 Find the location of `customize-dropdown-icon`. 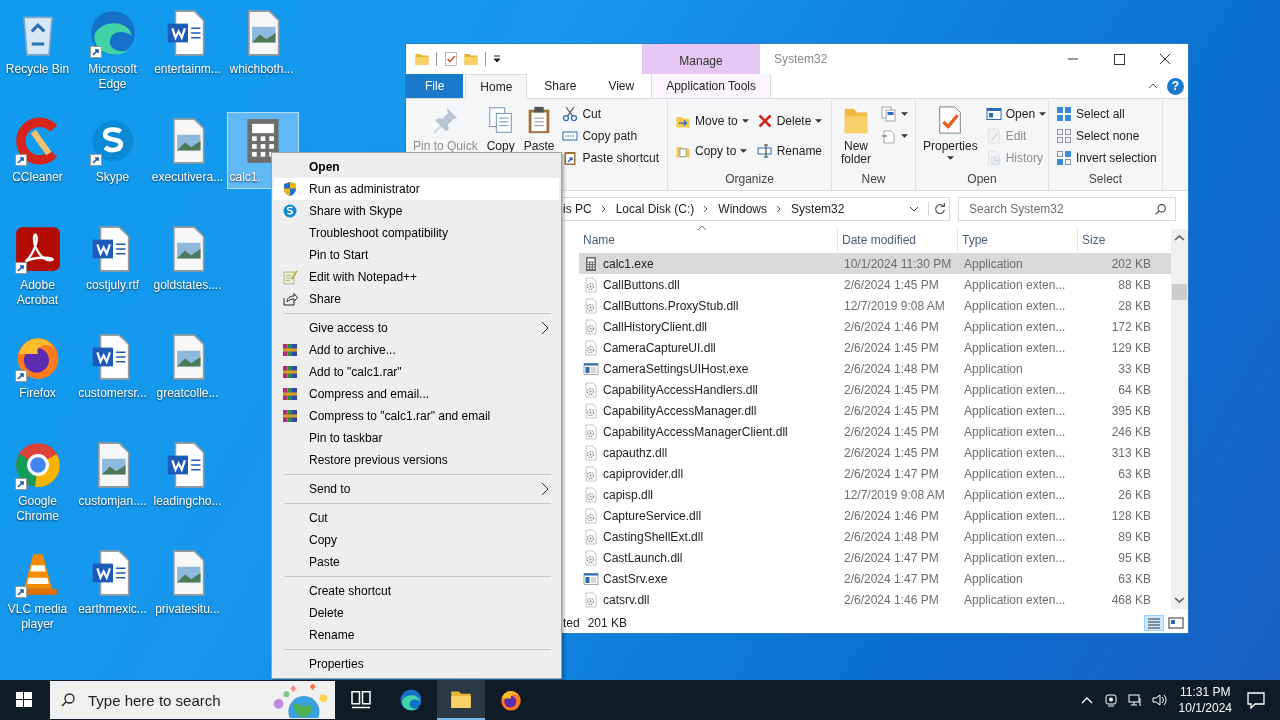

customize-dropdown-icon is located at coordinates (497, 59).